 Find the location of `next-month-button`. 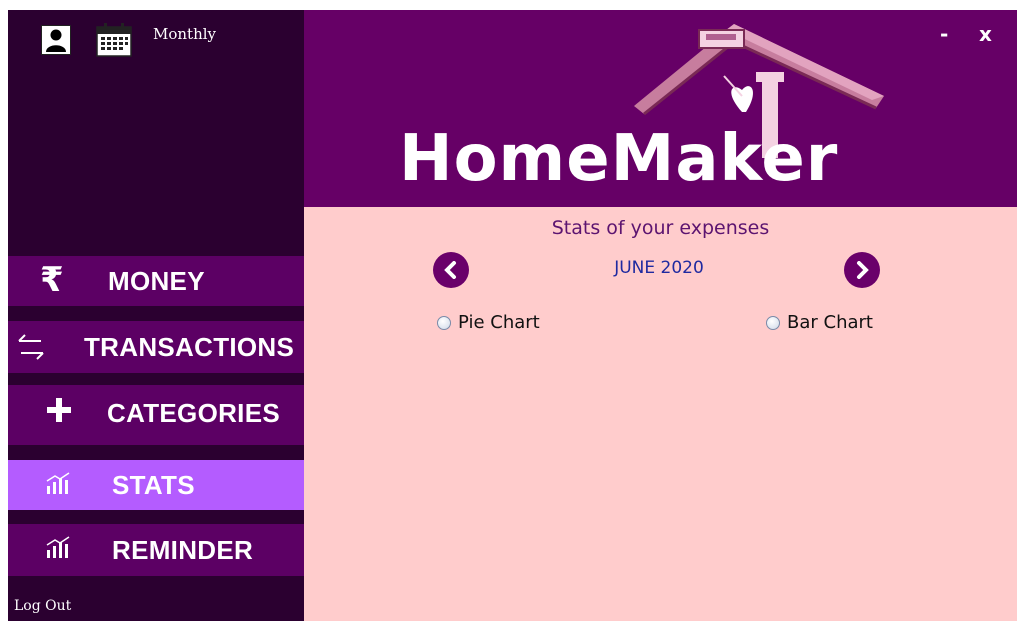

next-month-button is located at coordinates (862, 270).